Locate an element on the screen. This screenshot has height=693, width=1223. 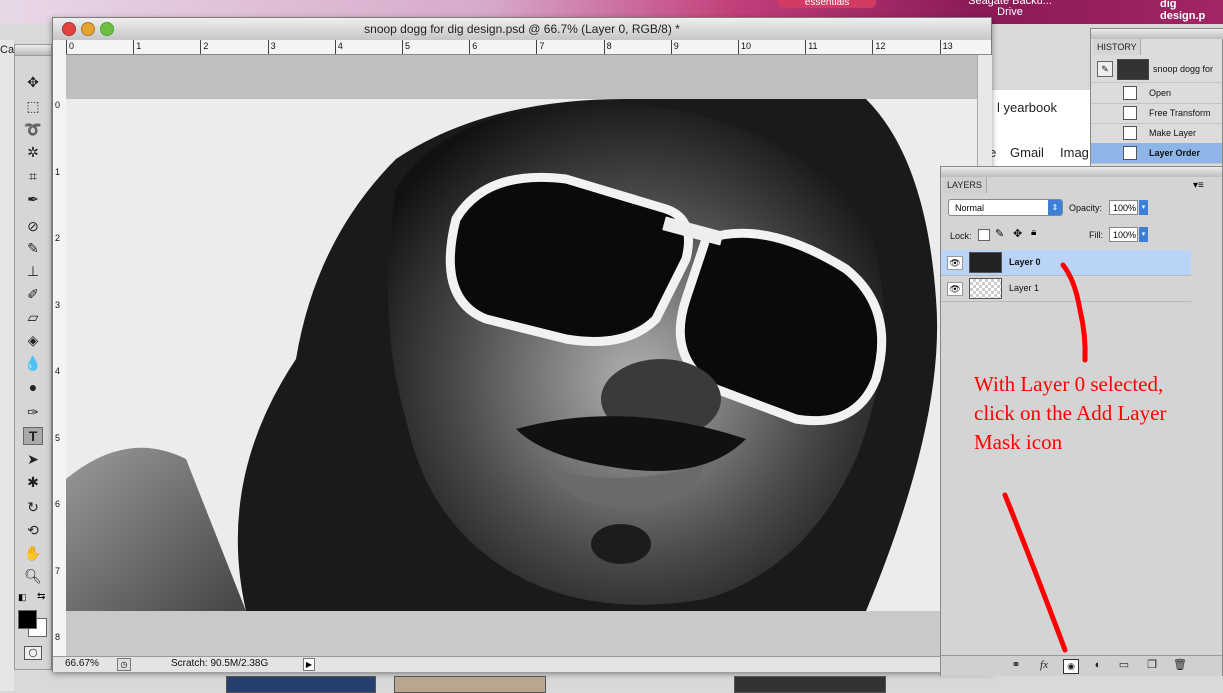
magic-wand-tool-icon: ✲ is located at coordinates (33, 152).